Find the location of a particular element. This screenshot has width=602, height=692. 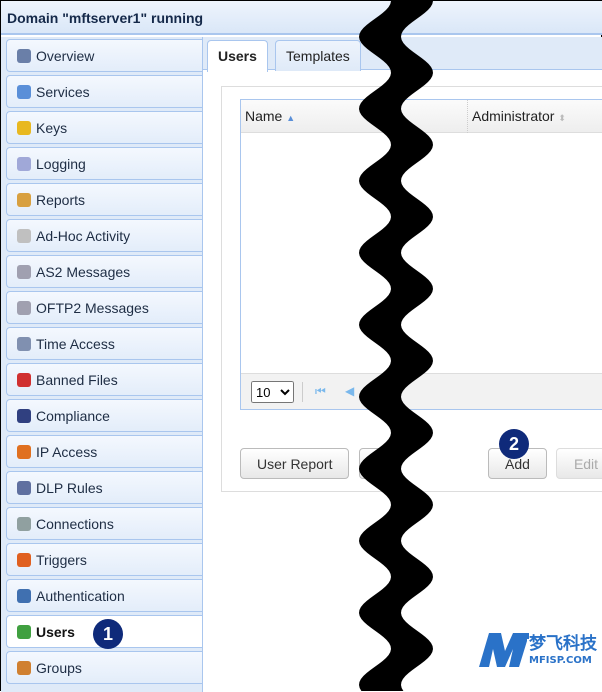

shield-icon is located at coordinates (24, 488).